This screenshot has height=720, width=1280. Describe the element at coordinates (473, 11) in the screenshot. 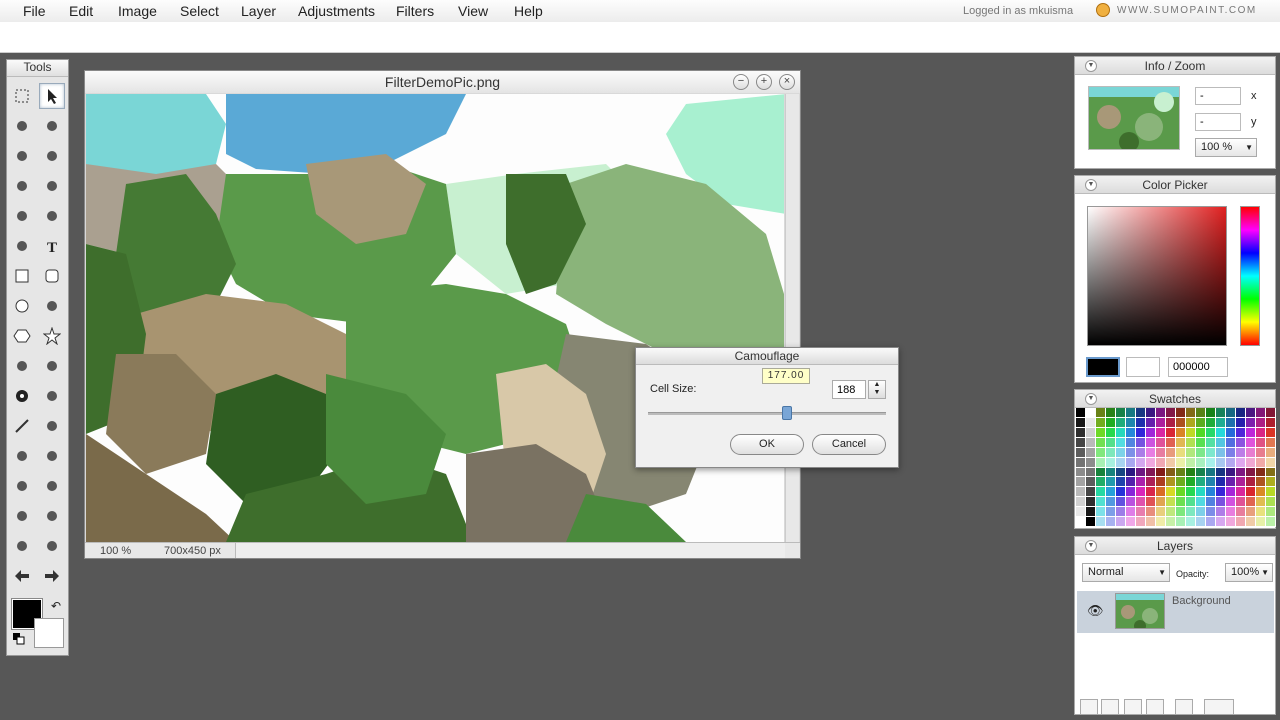

I see `menu-view: View` at that location.